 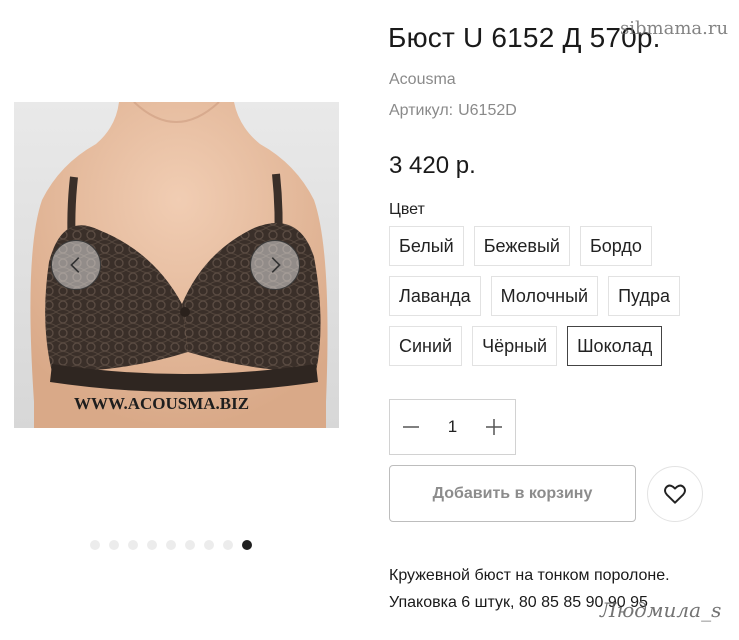 I want to click on product-price: 3 420 р., so click(x=432, y=165).